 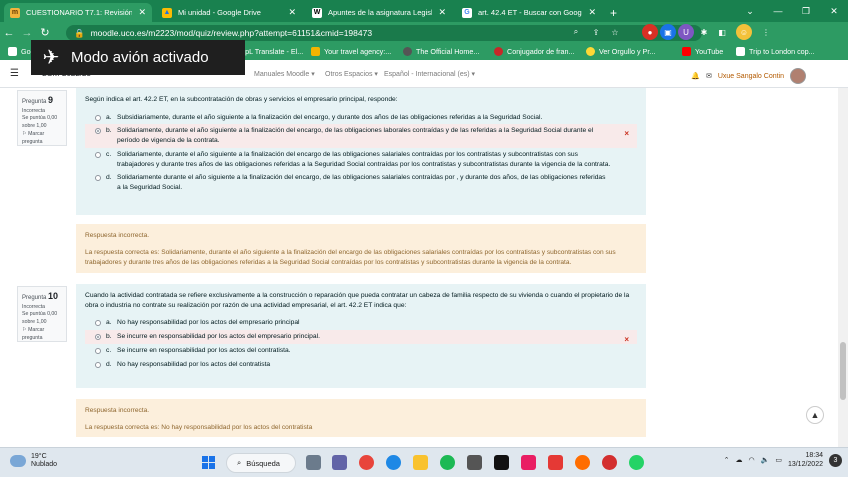 I want to click on weather-tray-icon: ☁, so click(x=739, y=460).